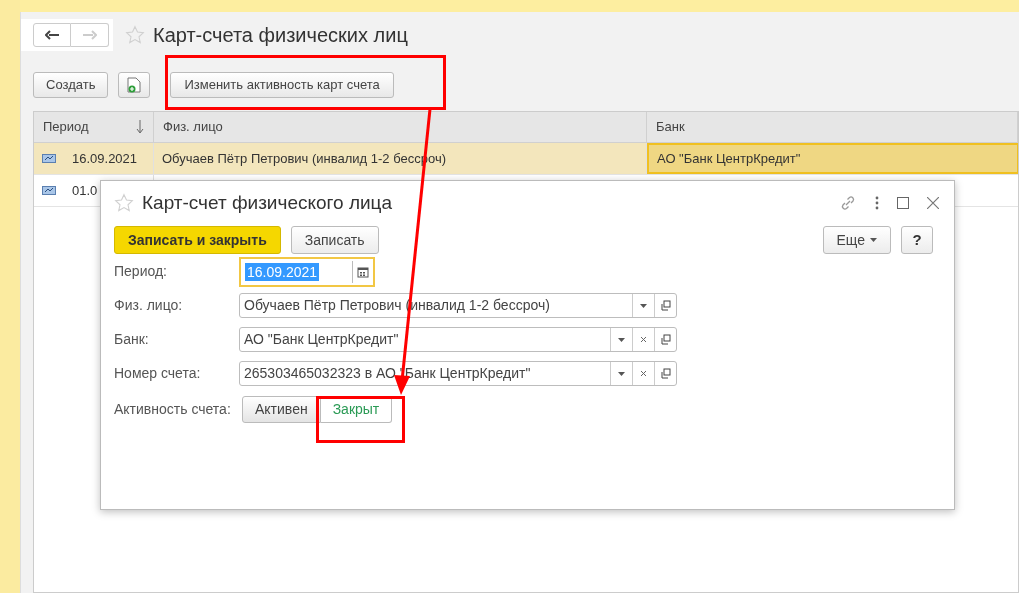  I want to click on field-label: Банк:, so click(132, 339).